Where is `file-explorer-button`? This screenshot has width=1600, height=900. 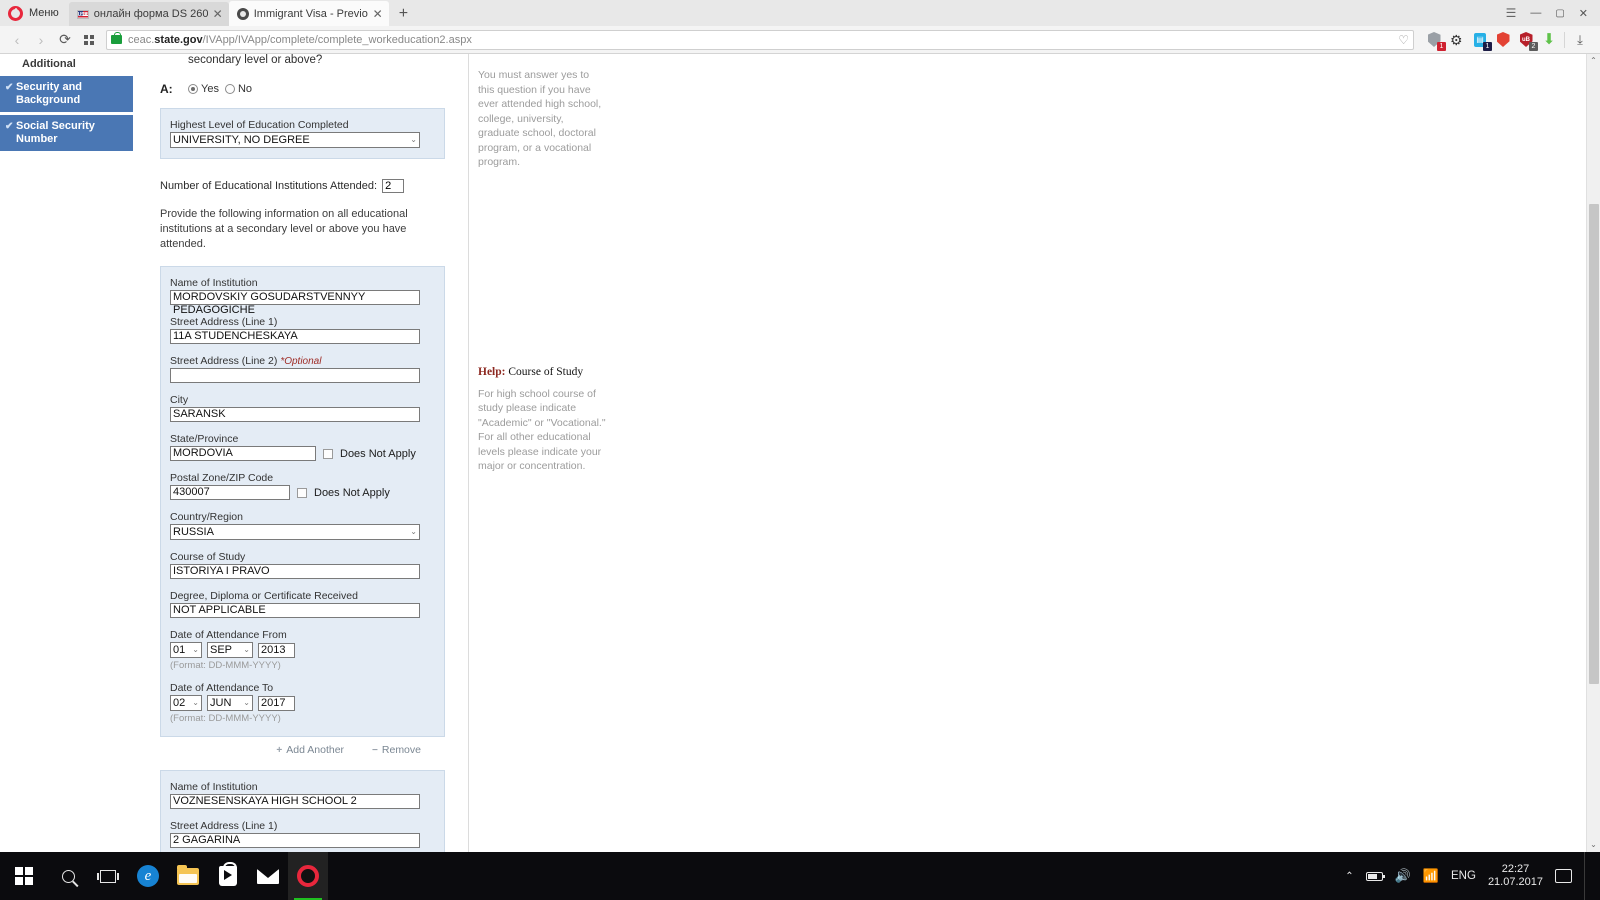 file-explorer-button is located at coordinates (188, 876).